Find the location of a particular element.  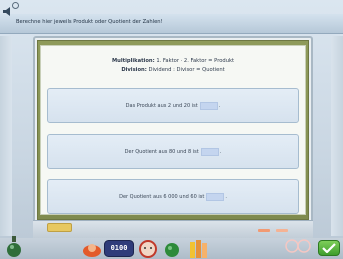

face-help-icon is located at coordinates (148, 248).